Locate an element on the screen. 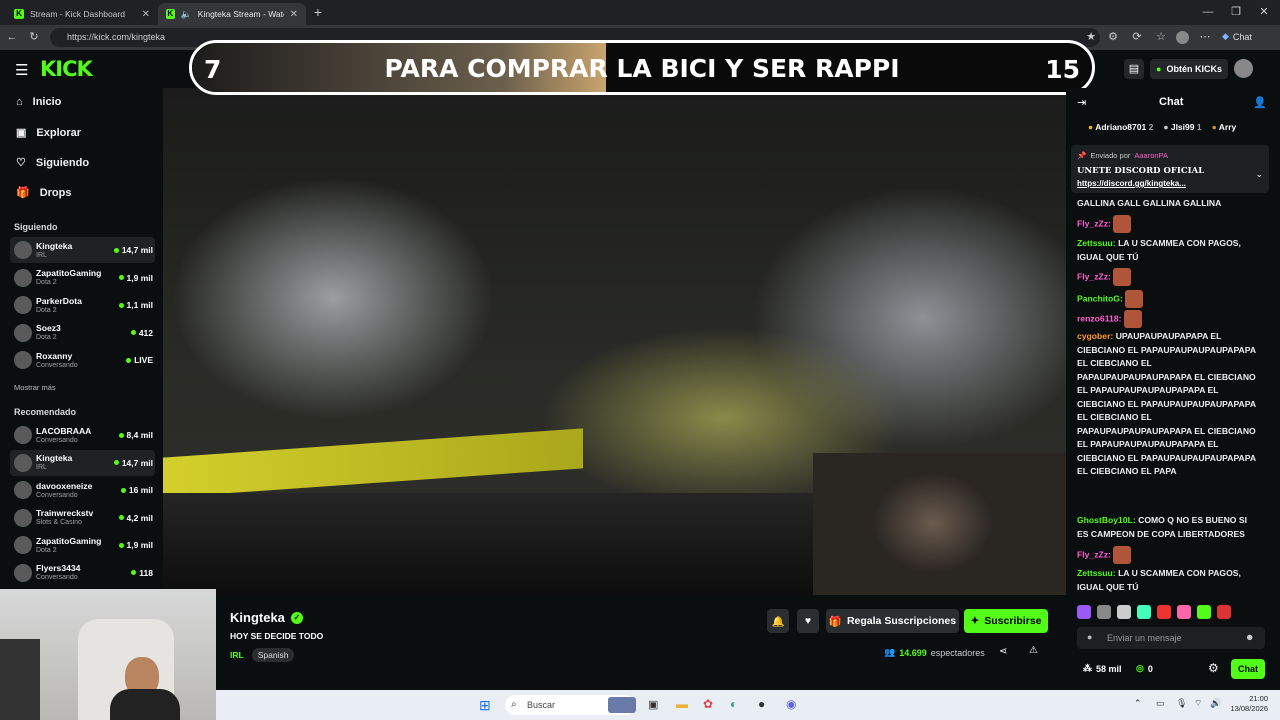 Image resolution: width=1280 pixels, height=720 pixels. close-window-icon: ✕ is located at coordinates (1264, 12).